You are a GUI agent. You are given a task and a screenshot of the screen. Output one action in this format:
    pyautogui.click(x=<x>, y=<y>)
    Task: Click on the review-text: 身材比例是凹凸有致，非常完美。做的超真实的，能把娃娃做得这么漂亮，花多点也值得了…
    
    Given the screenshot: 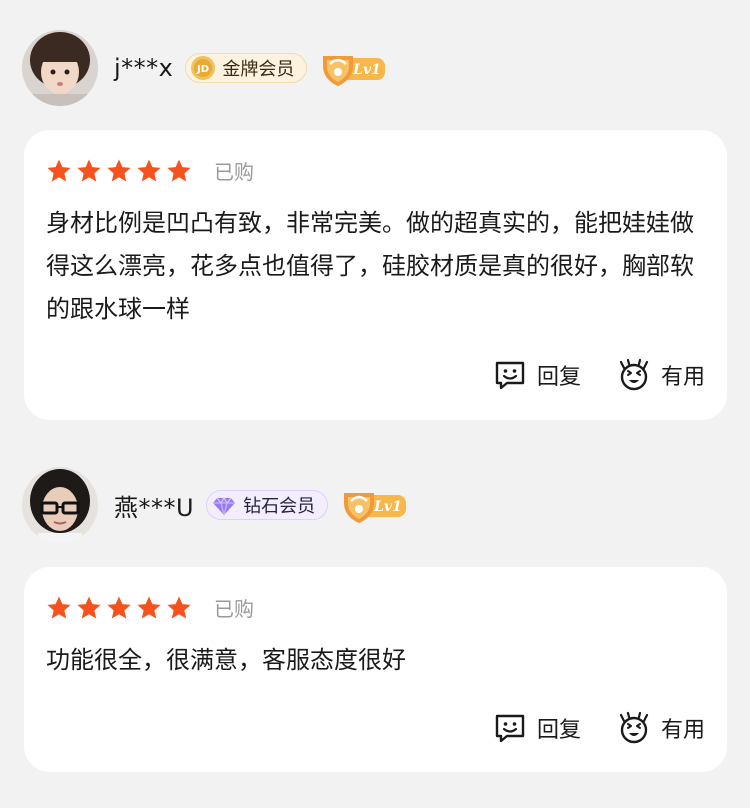 What is the action you would take?
    pyautogui.click(x=370, y=266)
    